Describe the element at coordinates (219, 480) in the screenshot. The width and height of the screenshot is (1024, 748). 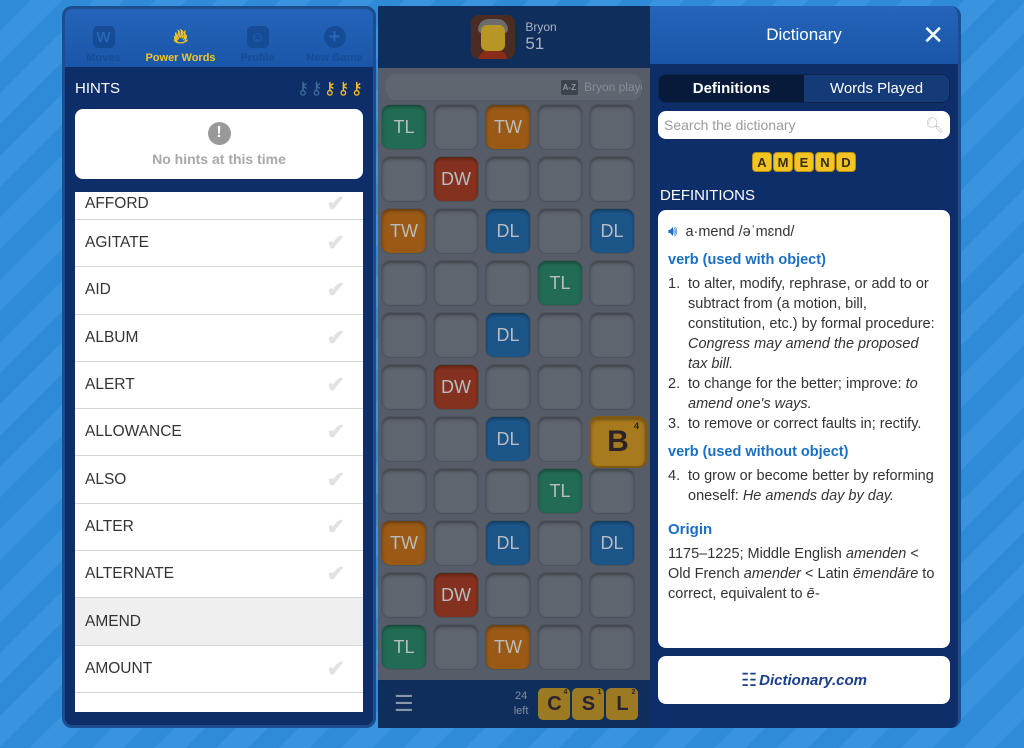
I see `word-list-item: ALSO ✔` at that location.